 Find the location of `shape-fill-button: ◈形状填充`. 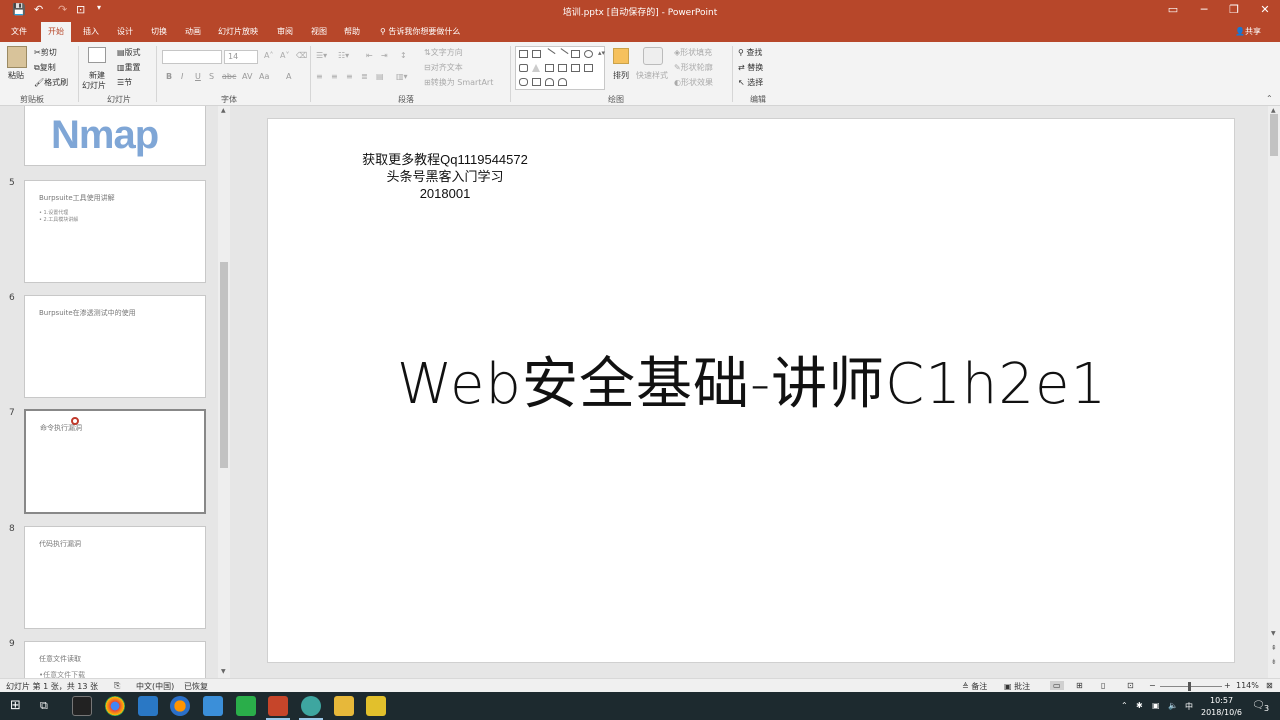

shape-fill-button: ◈形状填充 is located at coordinates (693, 52).